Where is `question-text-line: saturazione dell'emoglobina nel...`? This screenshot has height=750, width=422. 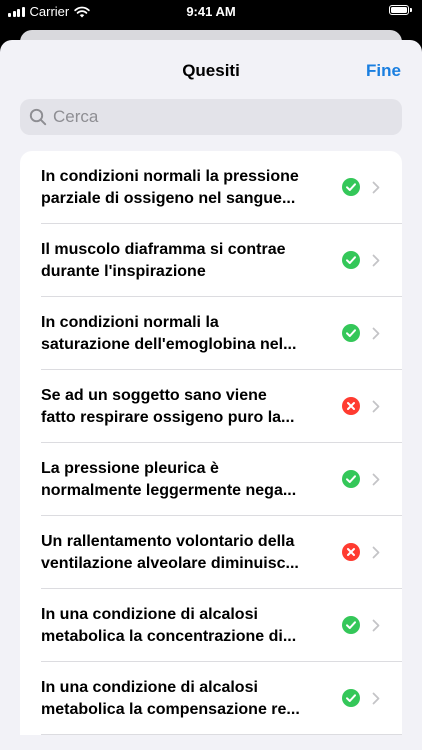
question-text-line: saturazione dell'emoglobina nel... is located at coordinates (169, 344).